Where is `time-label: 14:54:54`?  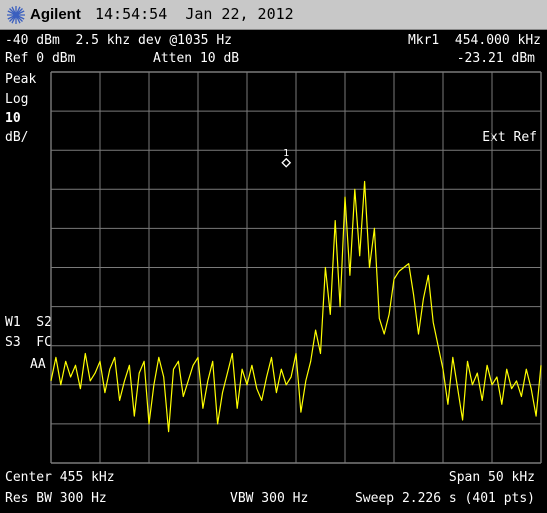 time-label: 14:54:54 is located at coordinates (131, 14).